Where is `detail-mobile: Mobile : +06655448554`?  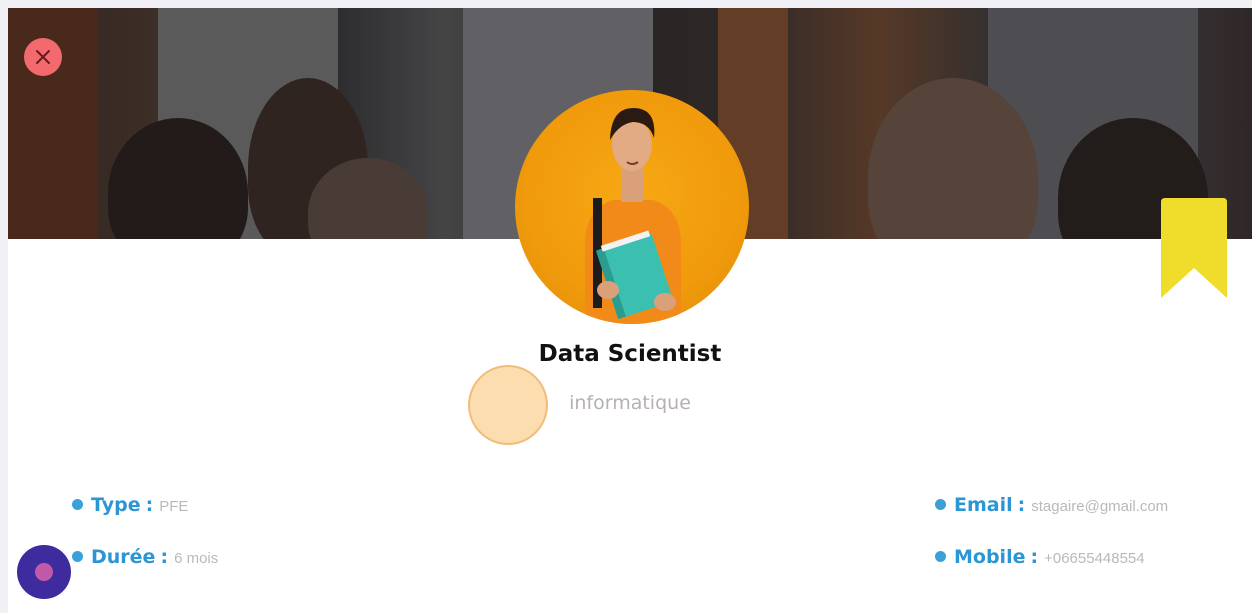 detail-mobile: Mobile : +06655448554 is located at coordinates (1040, 557).